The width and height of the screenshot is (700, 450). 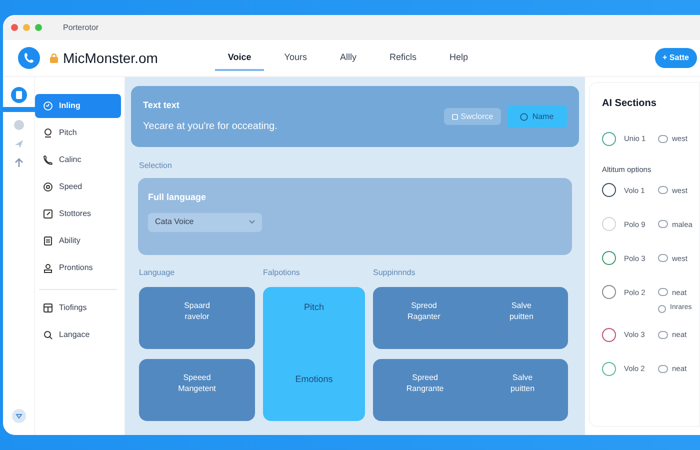 What do you see at coordinates (78, 160) in the screenshot?
I see `sidebar-item: Calinc` at bounding box center [78, 160].